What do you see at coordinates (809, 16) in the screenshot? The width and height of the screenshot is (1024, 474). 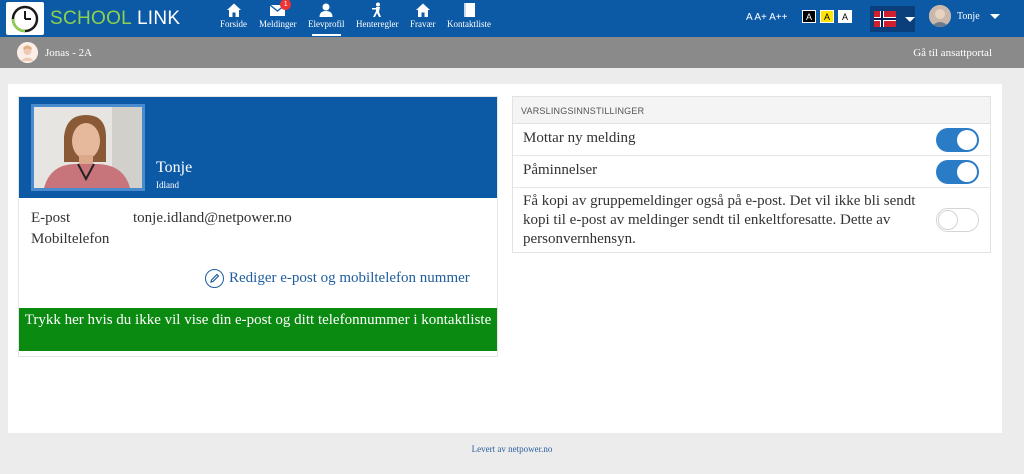 I see `contrast-black-button: A` at bounding box center [809, 16].